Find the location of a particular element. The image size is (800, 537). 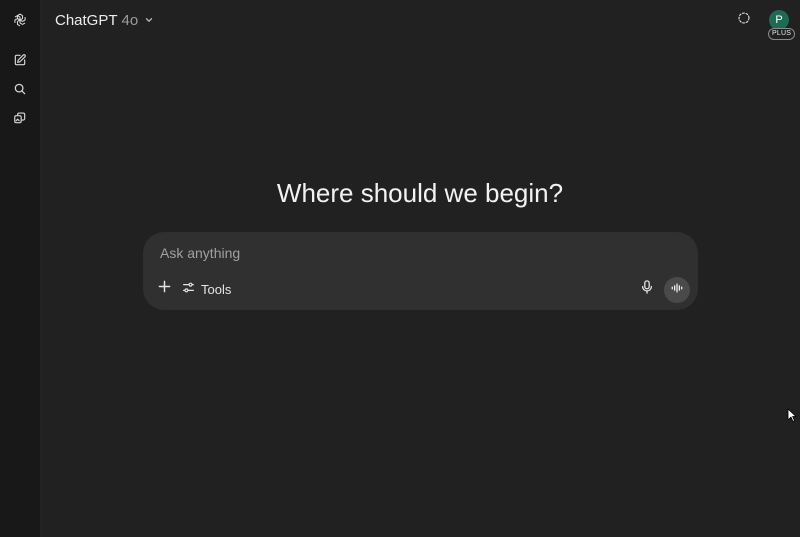

voice-waveform-icon is located at coordinates (677, 290).